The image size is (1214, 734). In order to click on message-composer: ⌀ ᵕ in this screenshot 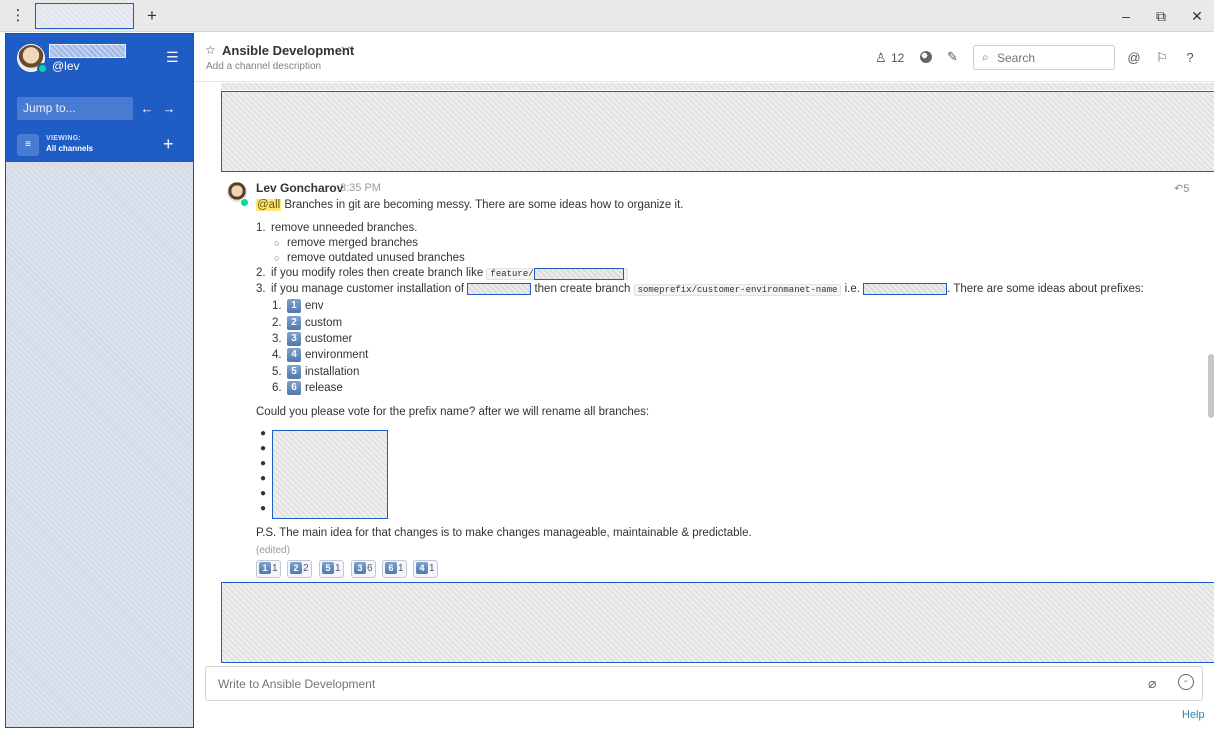, I will do `click(704, 683)`.